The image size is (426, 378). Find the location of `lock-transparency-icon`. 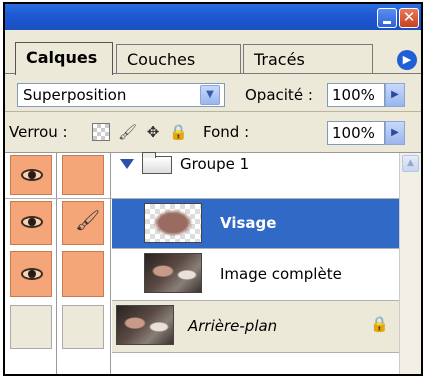

lock-transparency-icon is located at coordinates (101, 132).